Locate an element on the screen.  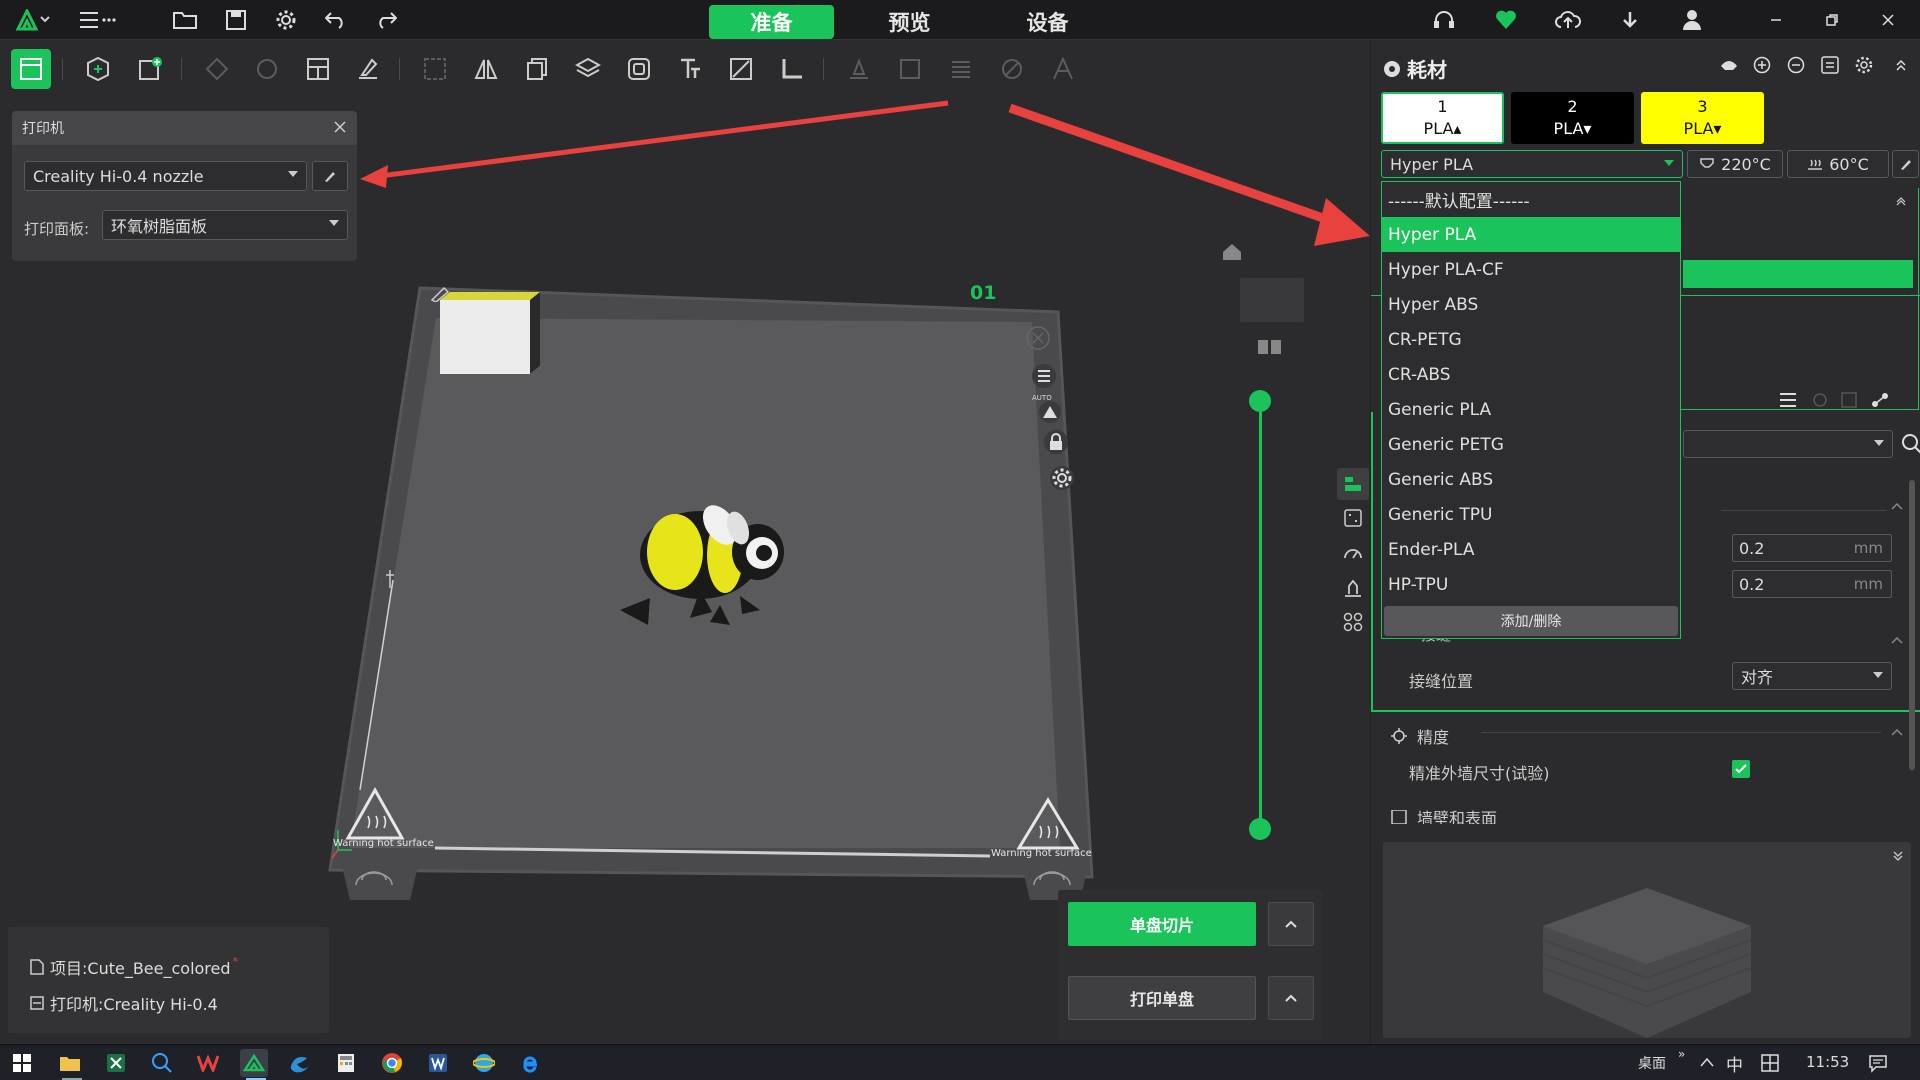
edit-filament-button is located at coordinates (1905, 164).